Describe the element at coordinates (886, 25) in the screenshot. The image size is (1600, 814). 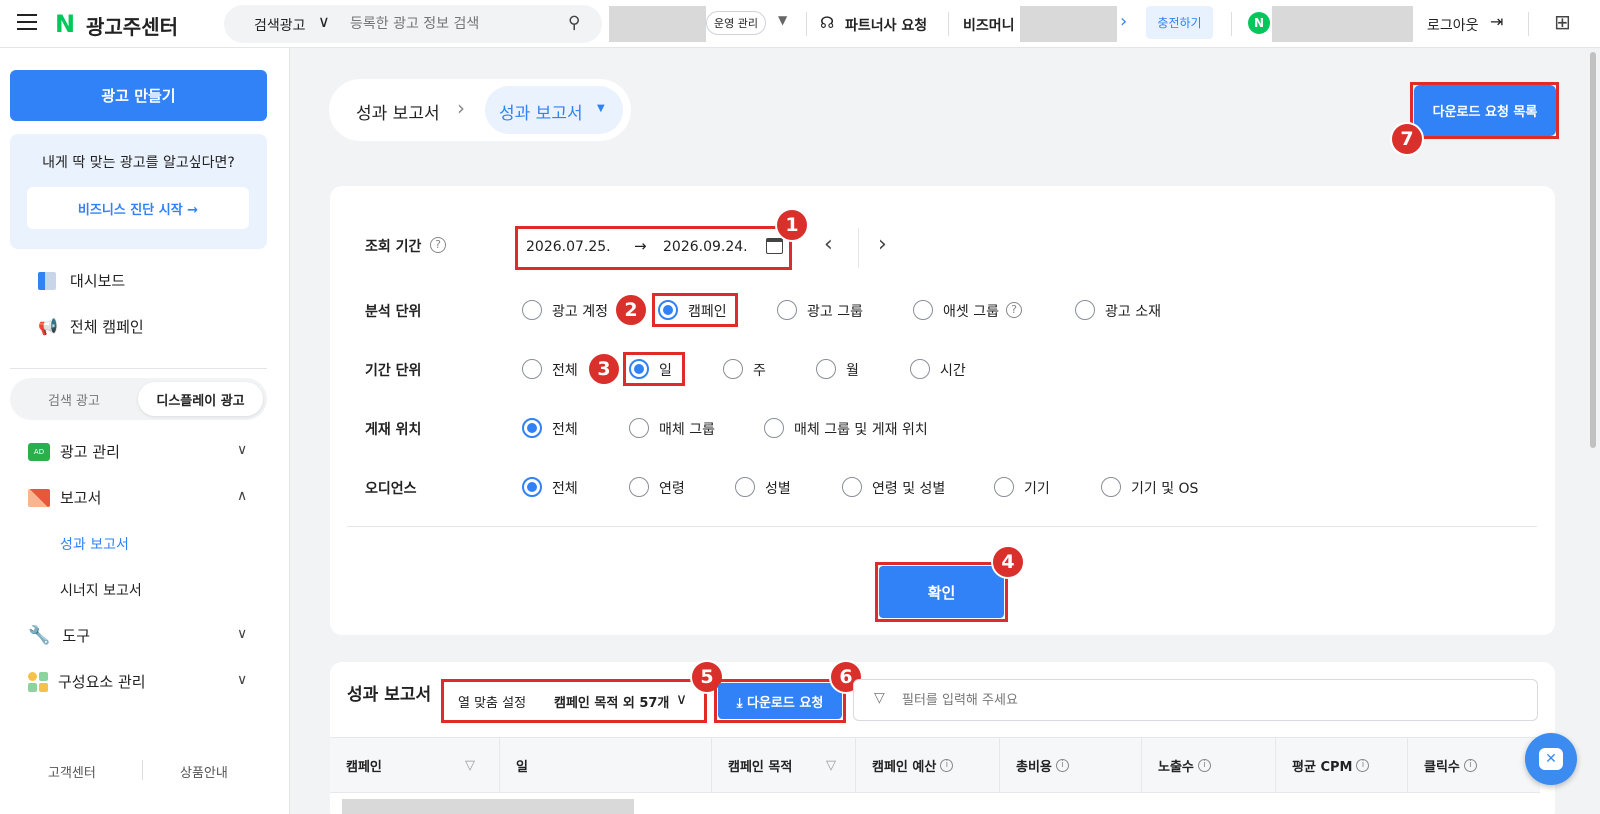
I see `partner-request-link: 파트너사 요청` at that location.